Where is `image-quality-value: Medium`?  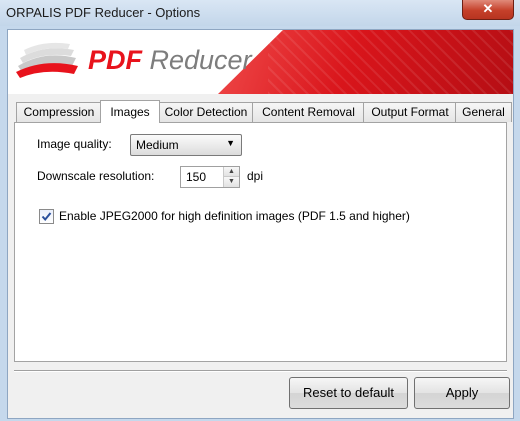 image-quality-value: Medium is located at coordinates (157, 145).